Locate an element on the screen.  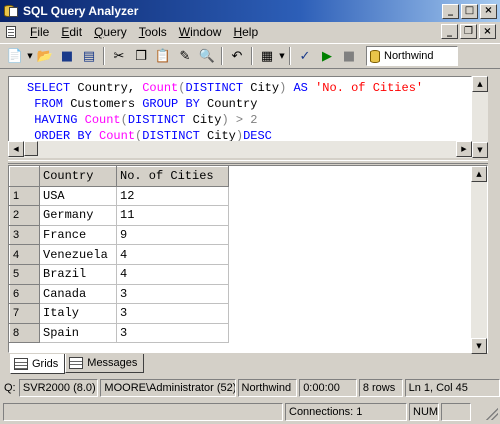
cell-country: Italy is located at coordinates (78, 313).